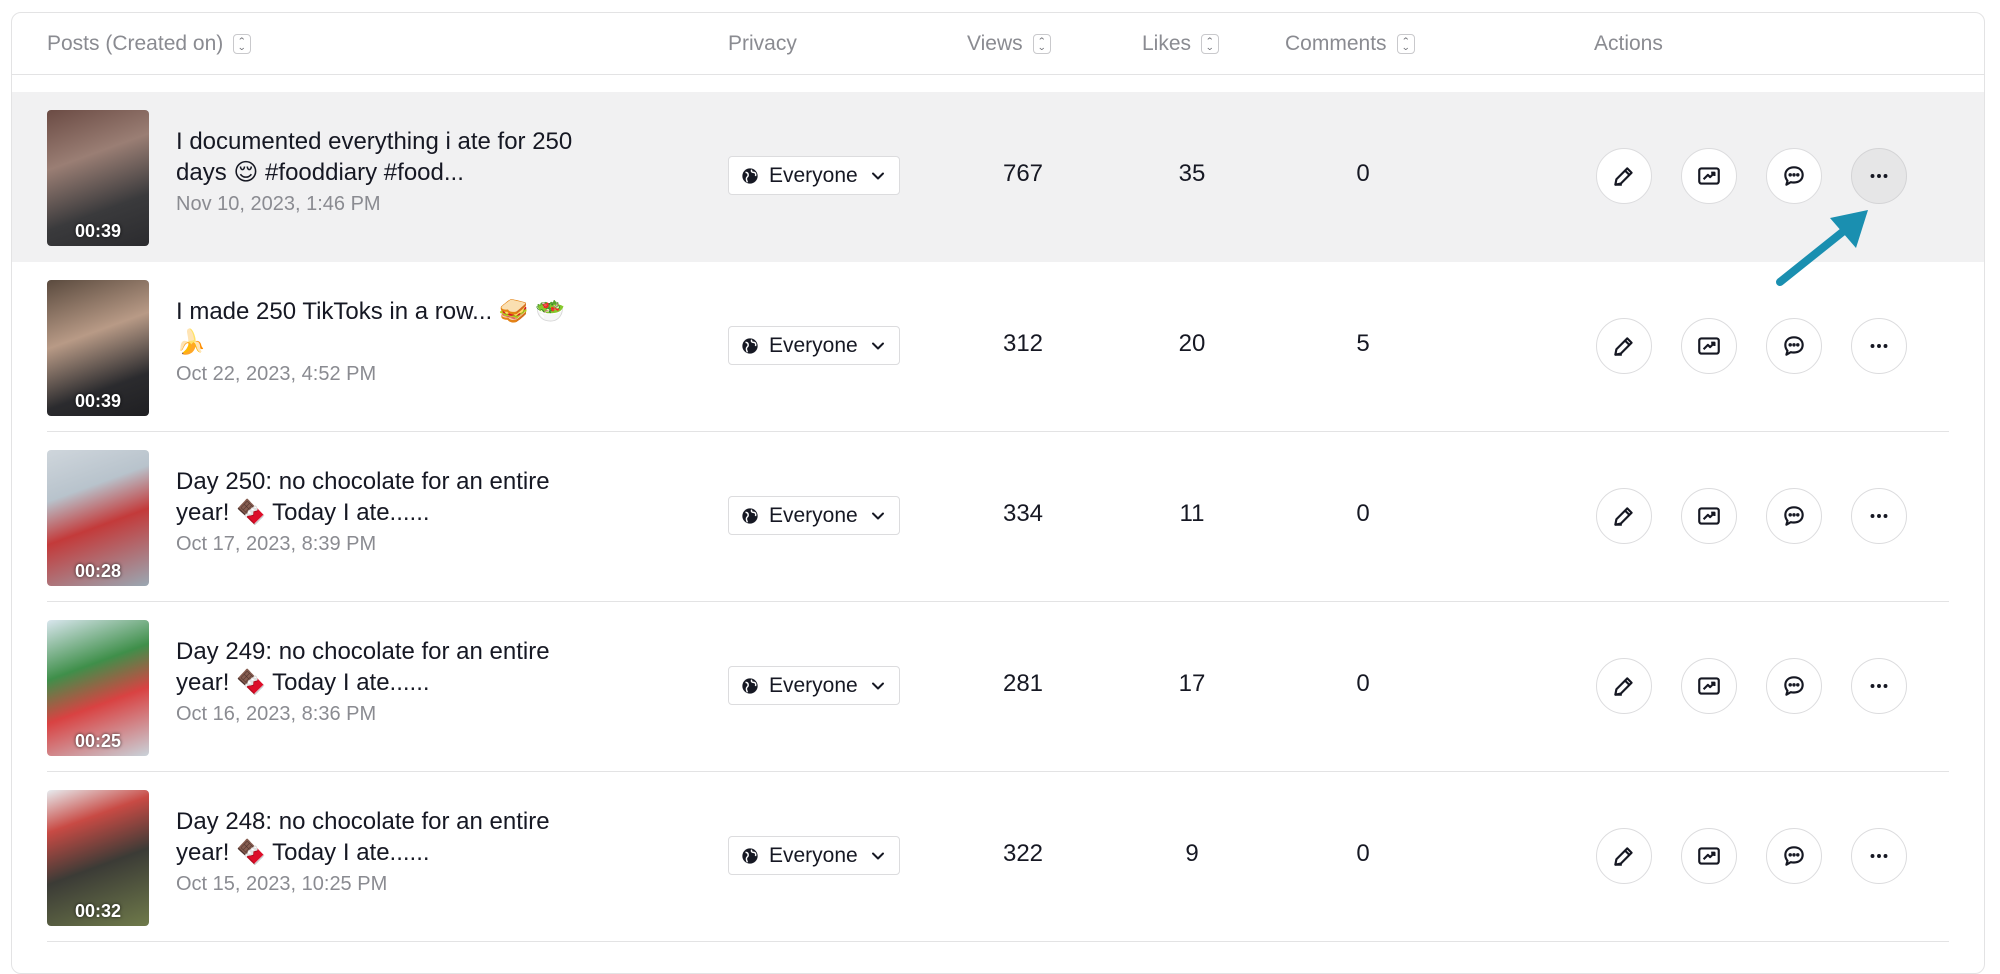 The width and height of the screenshot is (2000, 974). Describe the element at coordinates (98, 518) in the screenshot. I see `video-thumbnail: 00:28` at that location.